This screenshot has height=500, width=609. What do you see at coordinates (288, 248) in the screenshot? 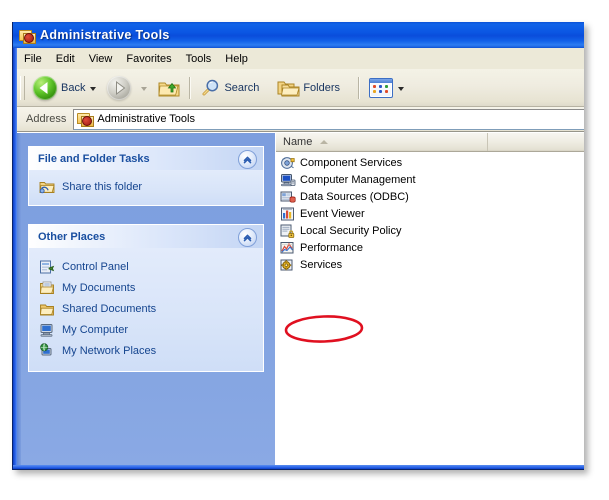
I see `performance-icon` at bounding box center [288, 248].